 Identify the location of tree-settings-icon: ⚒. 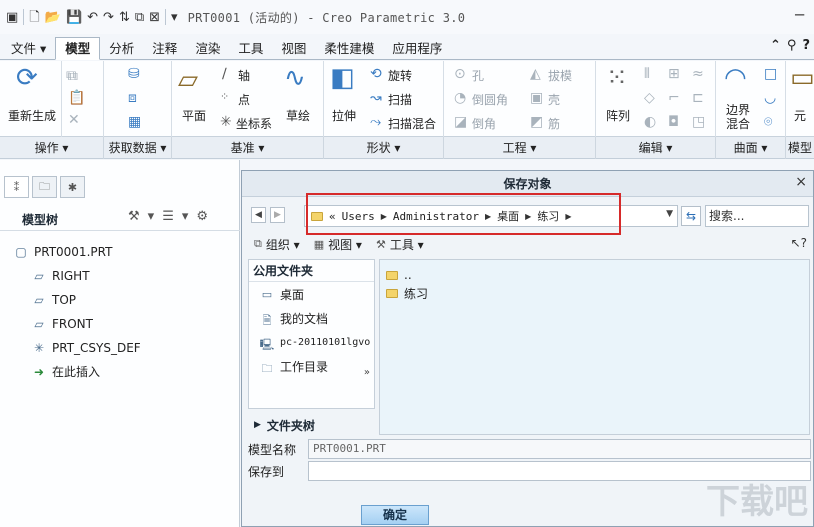
(134, 216).